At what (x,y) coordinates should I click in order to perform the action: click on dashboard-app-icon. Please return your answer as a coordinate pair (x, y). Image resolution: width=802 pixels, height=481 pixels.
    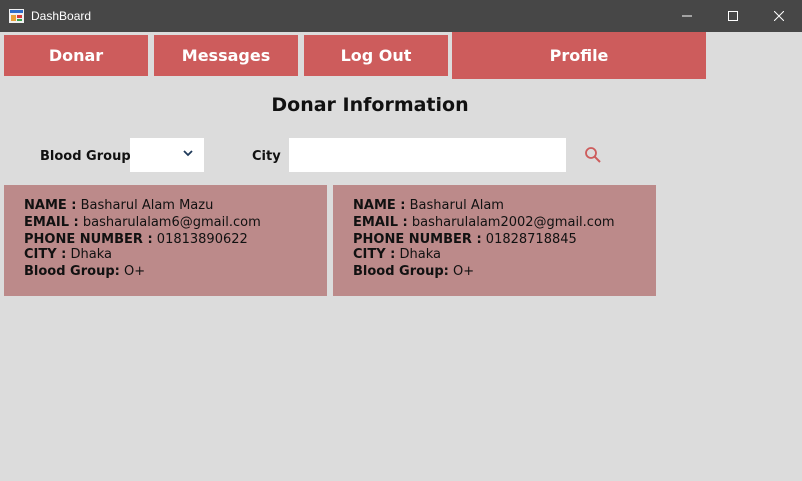
    Looking at the image, I should click on (16, 16).